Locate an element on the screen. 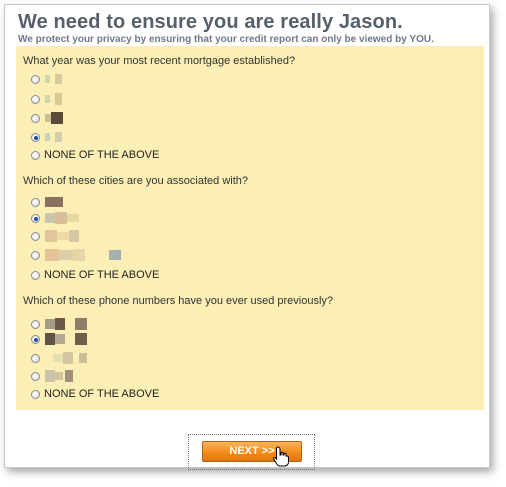 This screenshot has width=506, height=487. q3-option-none: NONE OF THE ABOVE is located at coordinates (95, 394).